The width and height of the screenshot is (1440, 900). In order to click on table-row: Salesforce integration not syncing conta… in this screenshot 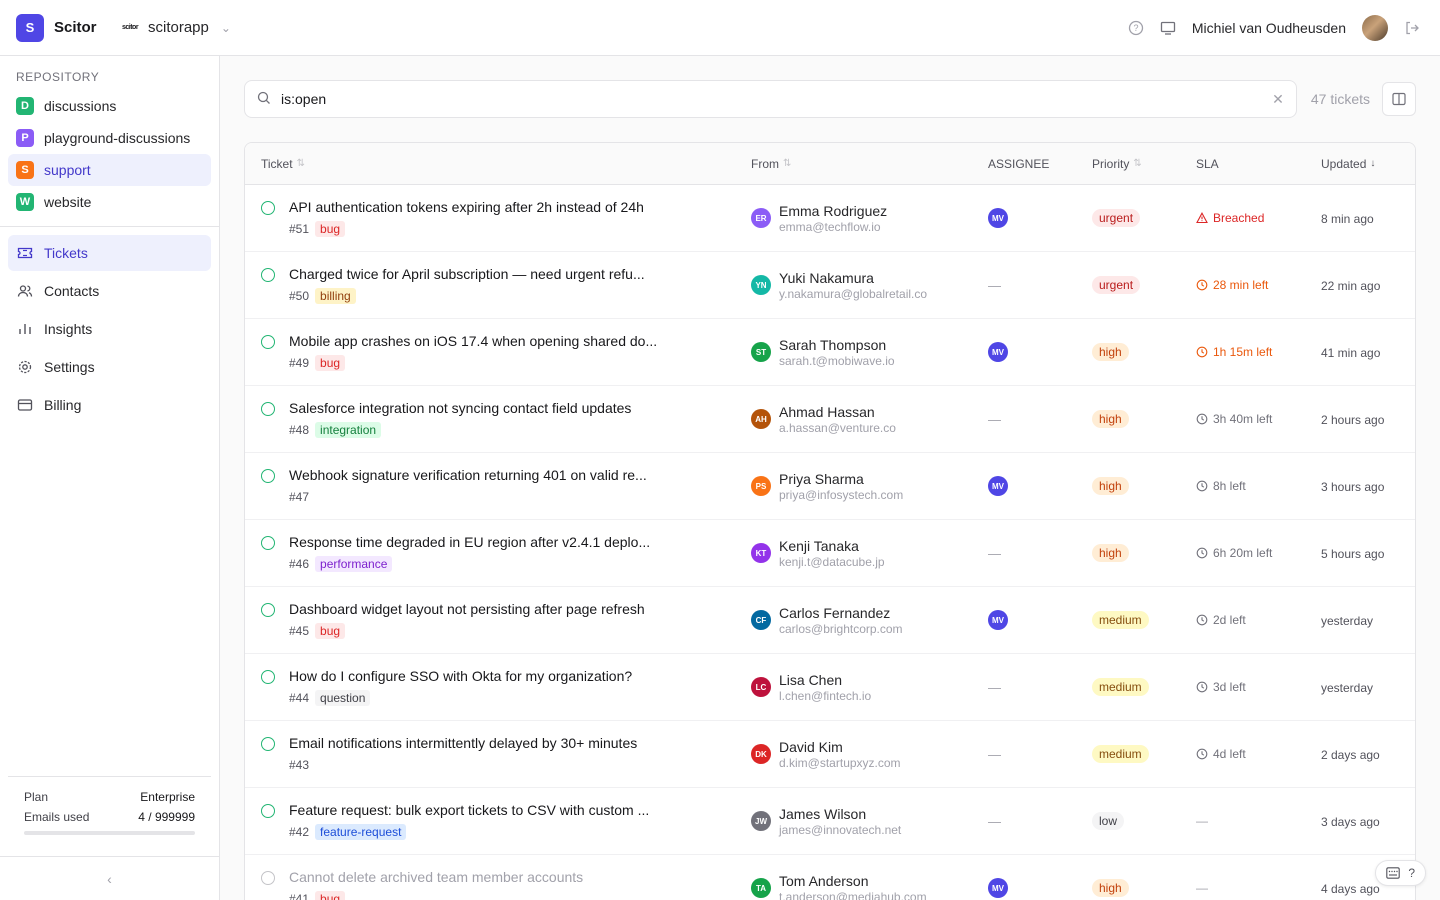, I will do `click(830, 419)`.